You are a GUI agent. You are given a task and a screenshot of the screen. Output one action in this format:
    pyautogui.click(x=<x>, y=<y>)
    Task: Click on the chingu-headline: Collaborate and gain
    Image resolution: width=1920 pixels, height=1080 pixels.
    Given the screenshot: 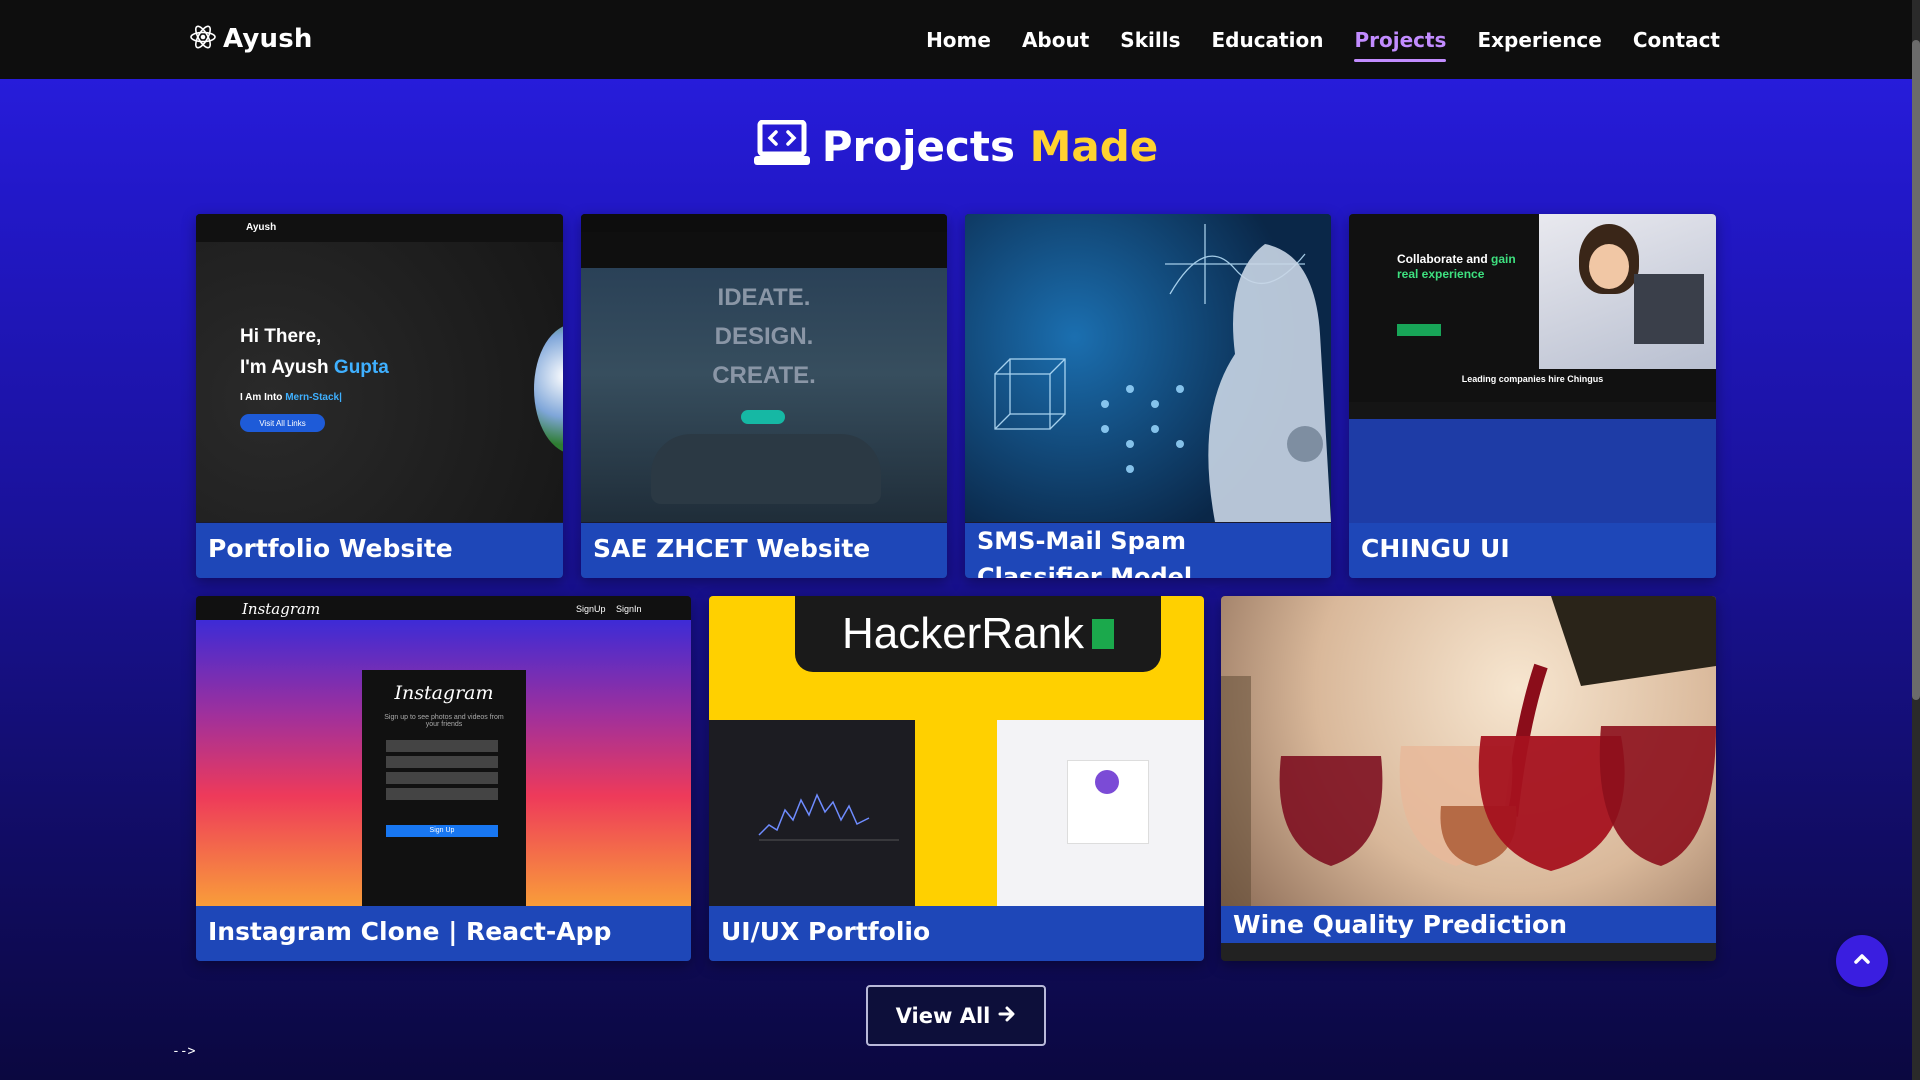 What is the action you would take?
    pyautogui.click(x=1456, y=259)
    